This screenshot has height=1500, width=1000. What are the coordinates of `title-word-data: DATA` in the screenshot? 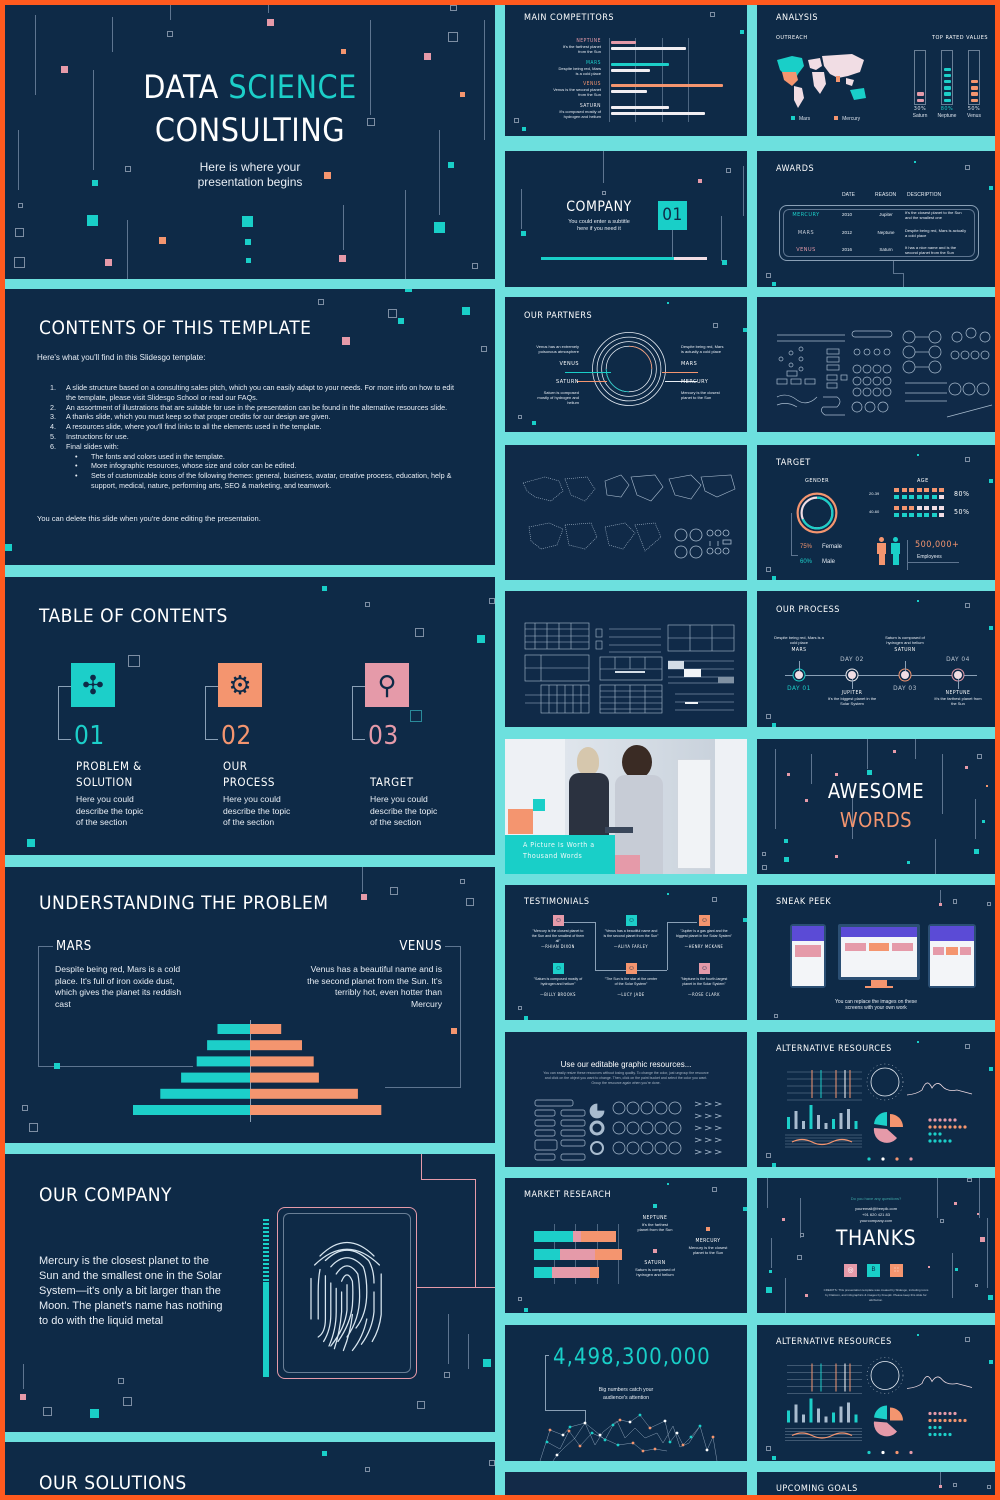 It's located at (181, 87).